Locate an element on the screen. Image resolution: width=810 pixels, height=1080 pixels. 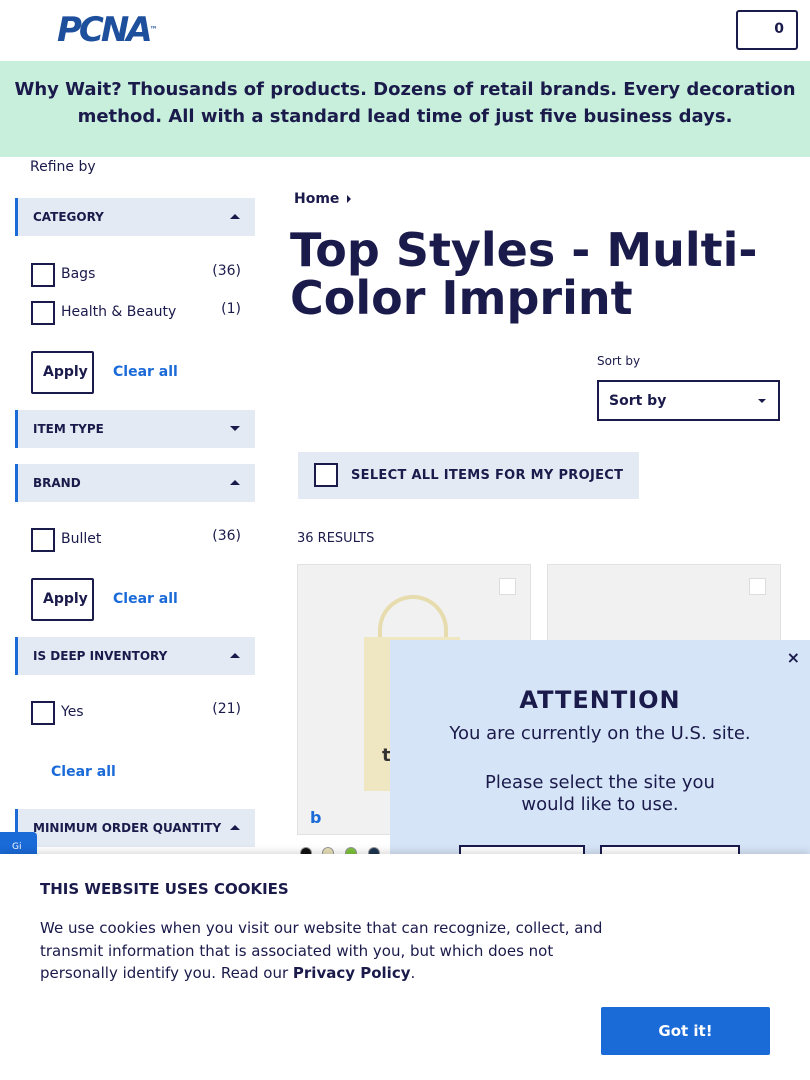
sort-label: Sort by is located at coordinates (619, 361).